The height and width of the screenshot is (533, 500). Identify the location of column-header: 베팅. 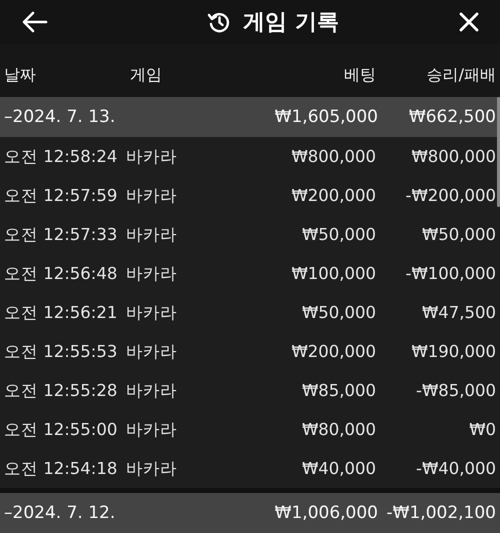
(360, 75).